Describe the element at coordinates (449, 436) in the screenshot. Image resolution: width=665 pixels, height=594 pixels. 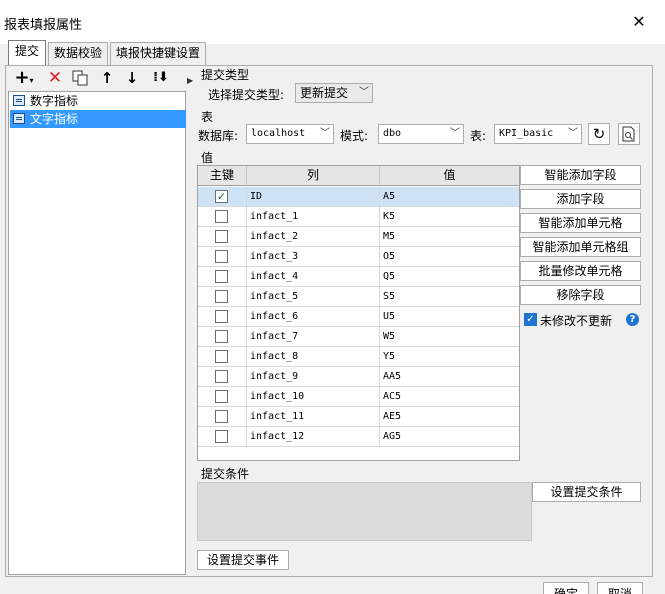
I see `value-cell: AG5` at that location.